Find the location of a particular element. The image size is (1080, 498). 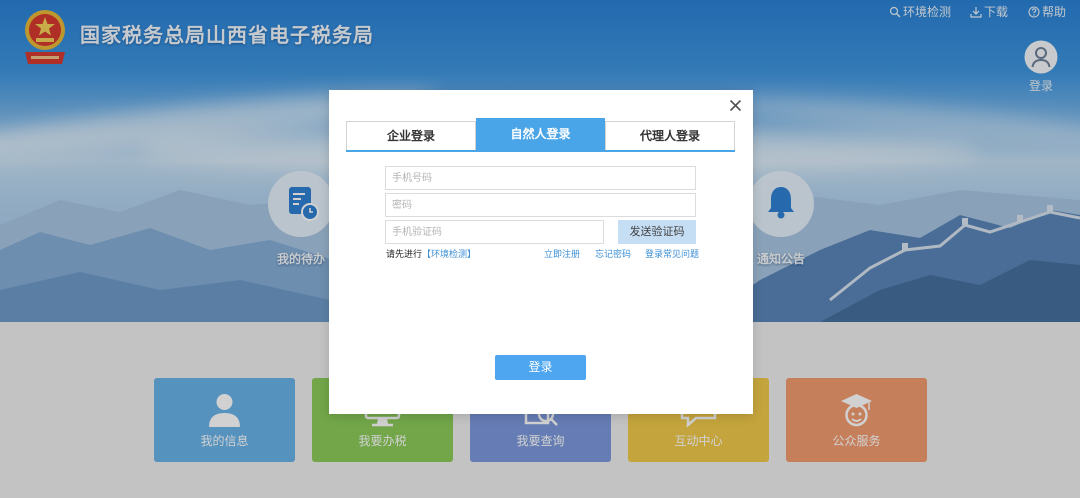

env-check-hint-text: 请先进行 is located at coordinates (404, 254).